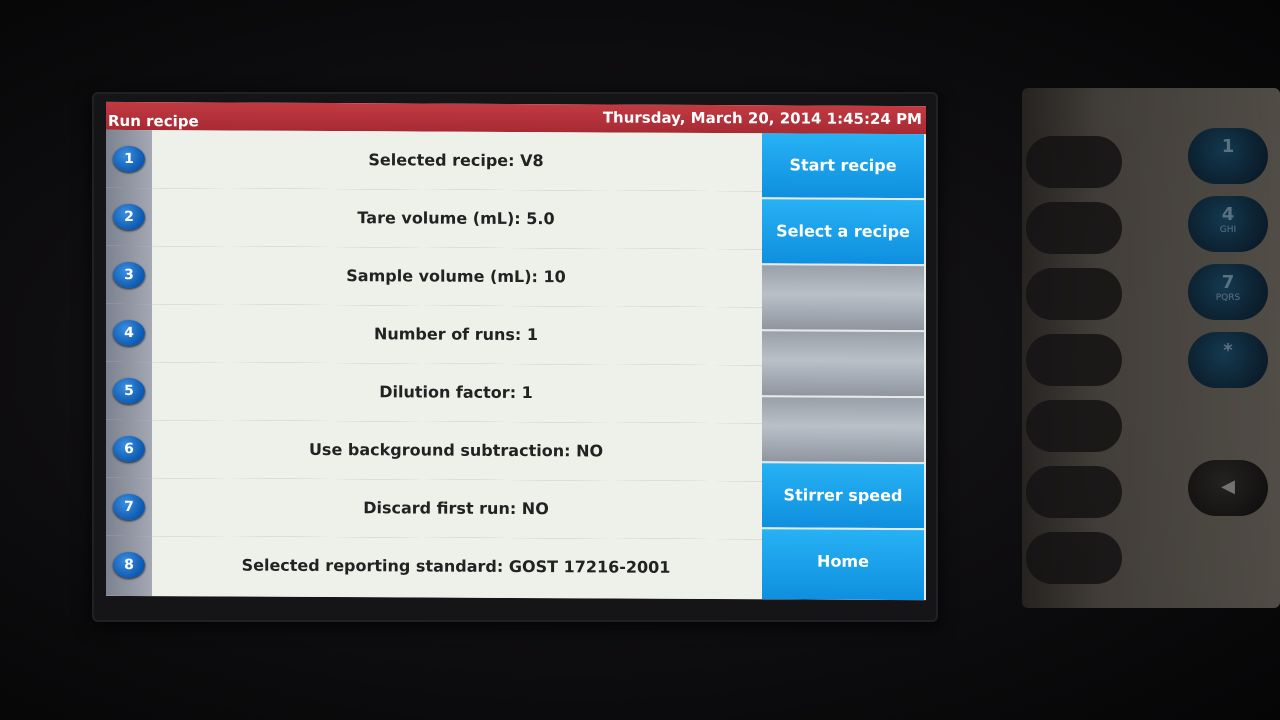 The image size is (1280, 720). I want to click on page-title: Run recipe, so click(153, 121).